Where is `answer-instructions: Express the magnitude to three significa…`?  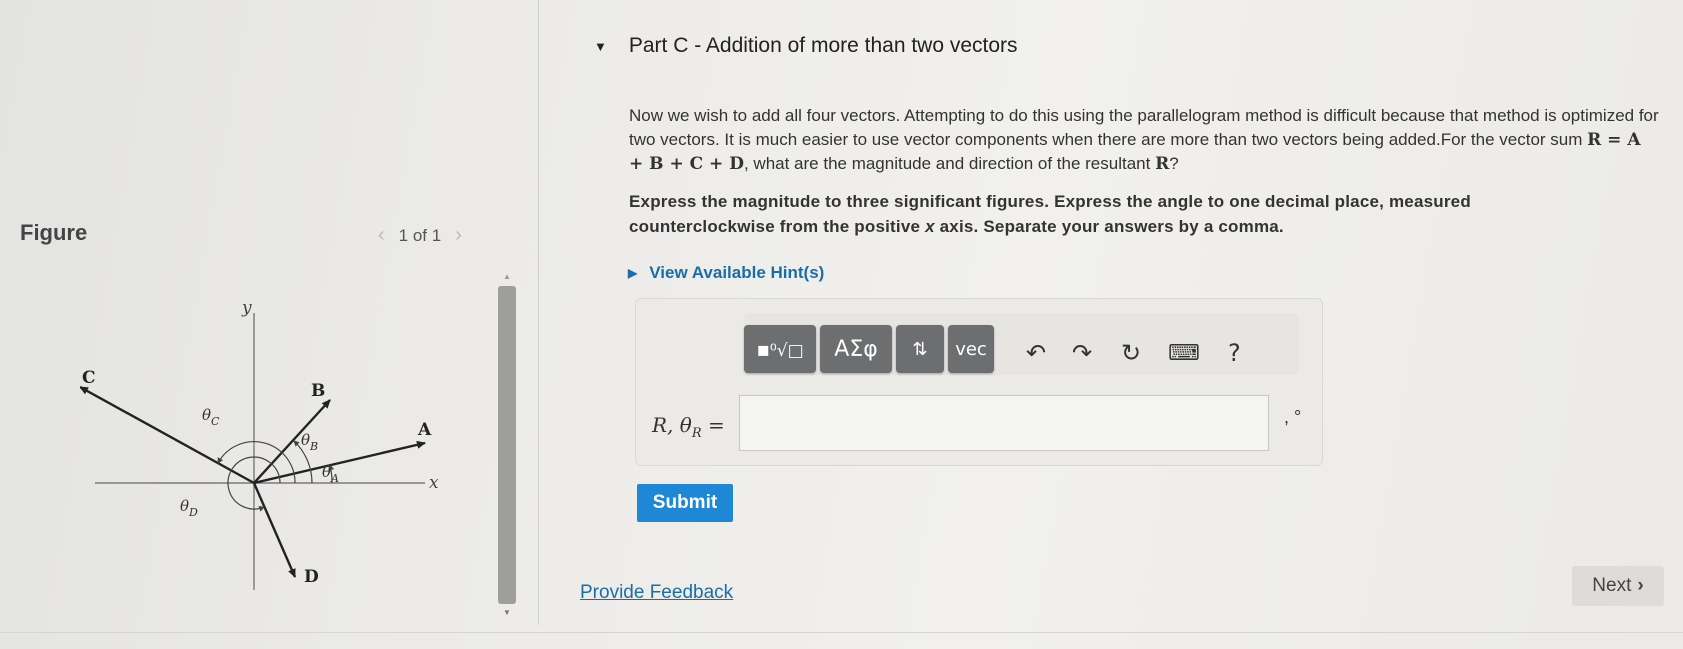
answer-instructions: Express the magnitude to three significa… is located at coordinates (1050, 214).